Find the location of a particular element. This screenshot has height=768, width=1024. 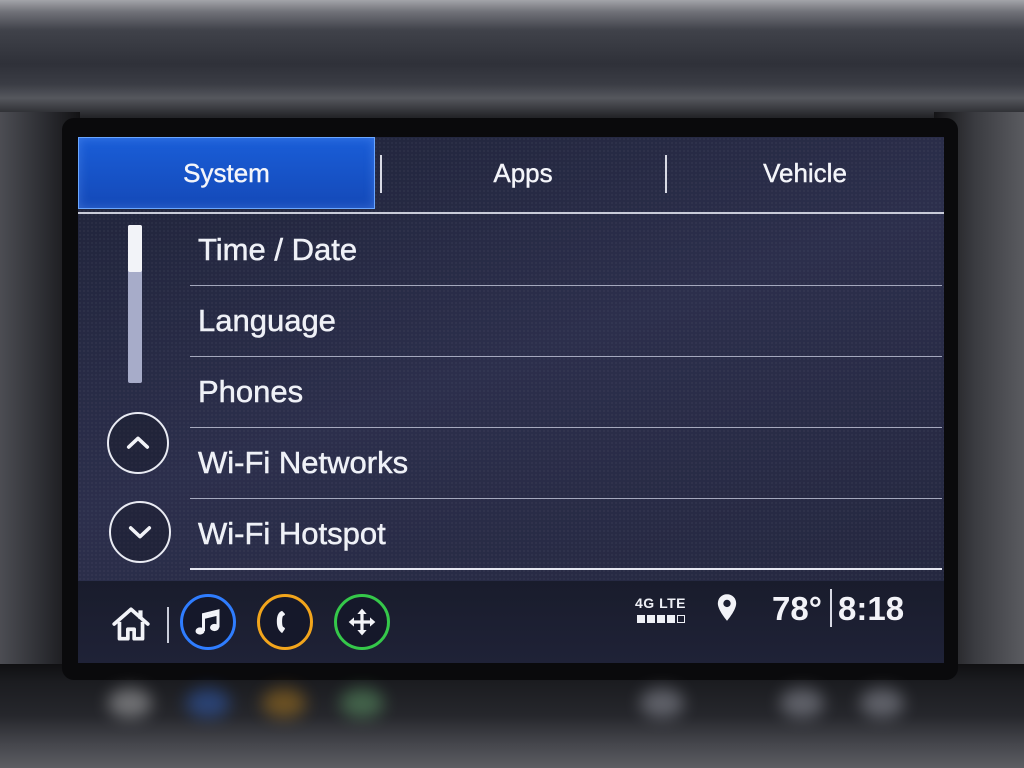

music-note-icon is located at coordinates (207, 622).